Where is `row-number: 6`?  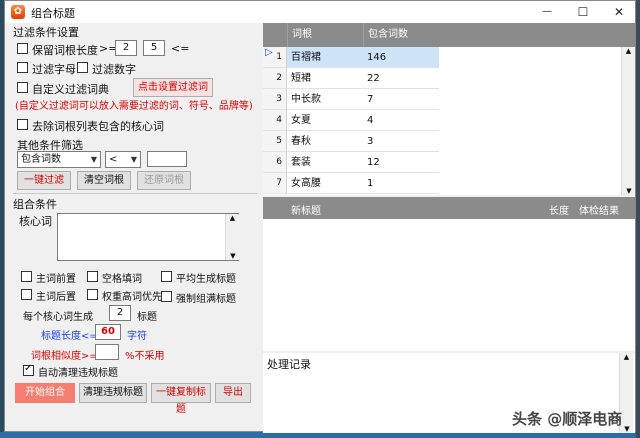 row-number: 6 is located at coordinates (275, 162).